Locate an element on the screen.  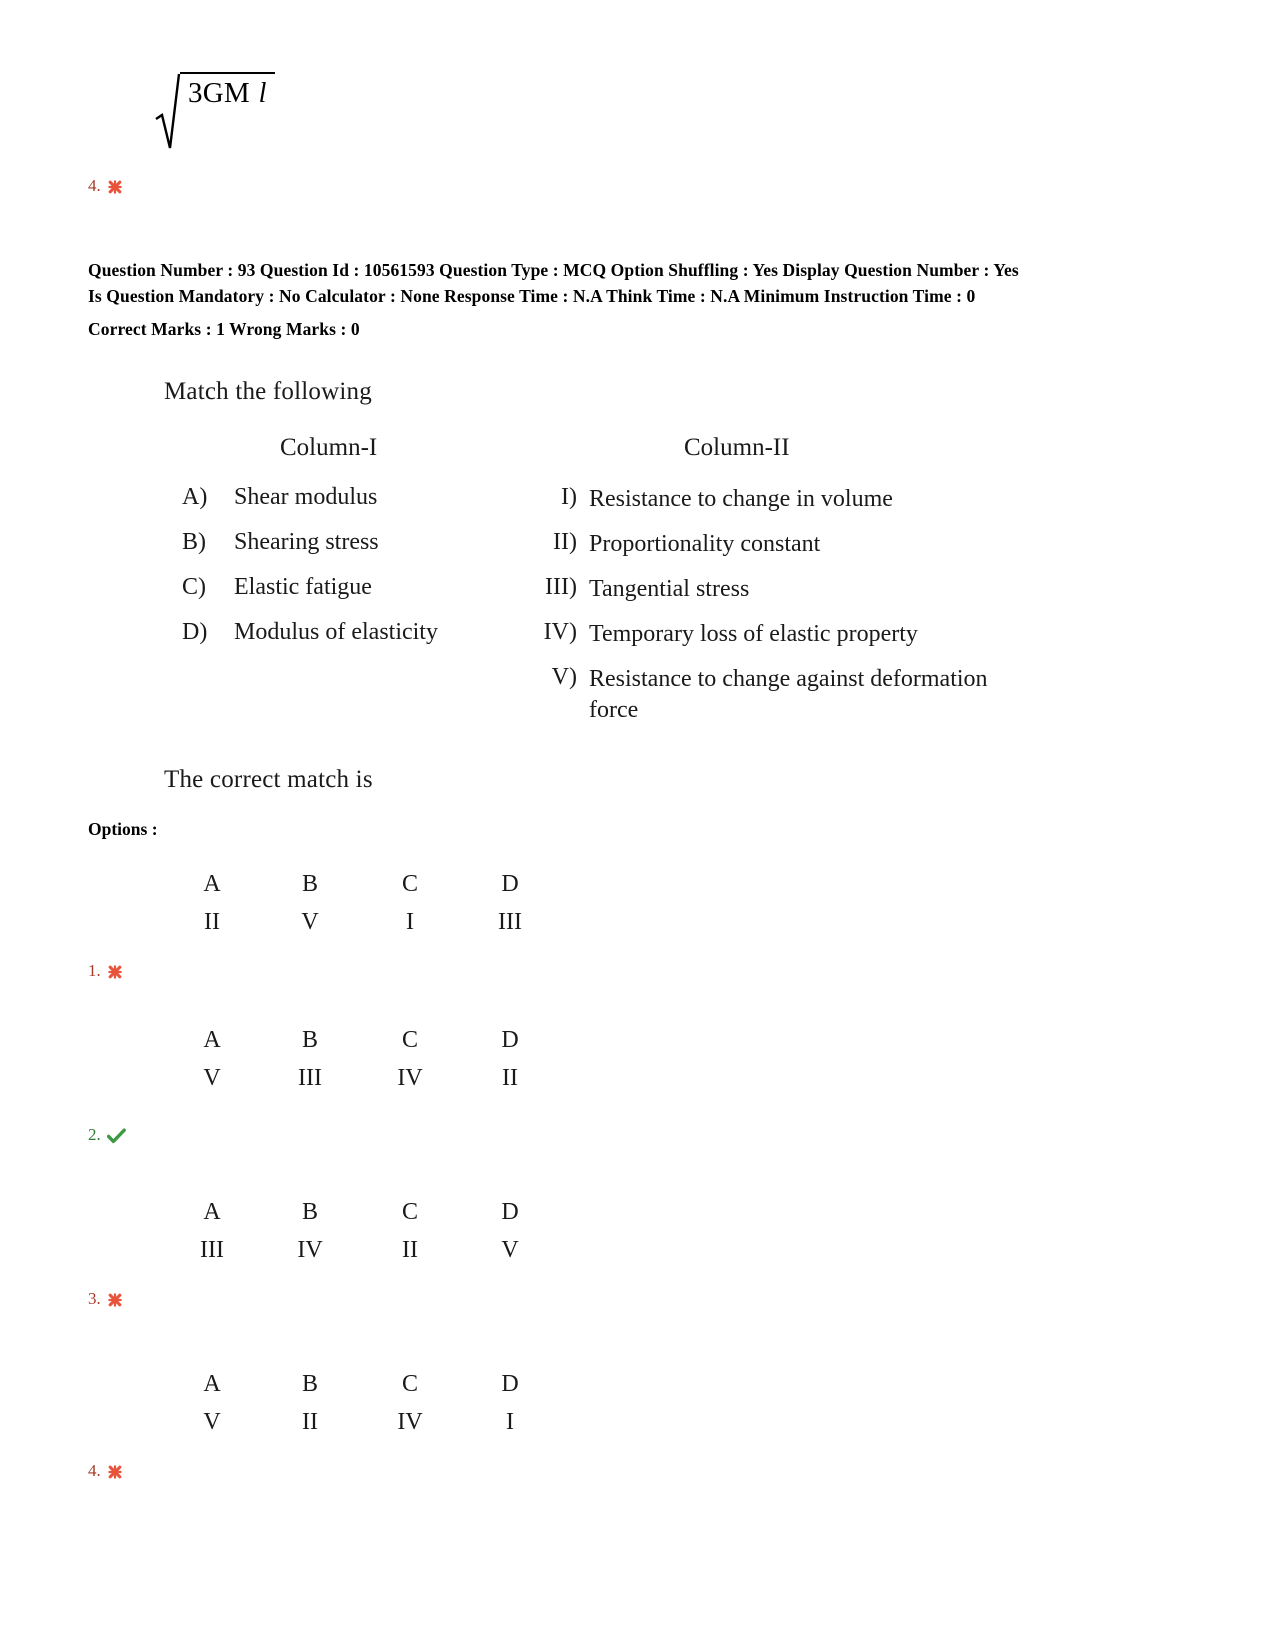
question-prompt: Match the following is located at coordinates (268, 391).